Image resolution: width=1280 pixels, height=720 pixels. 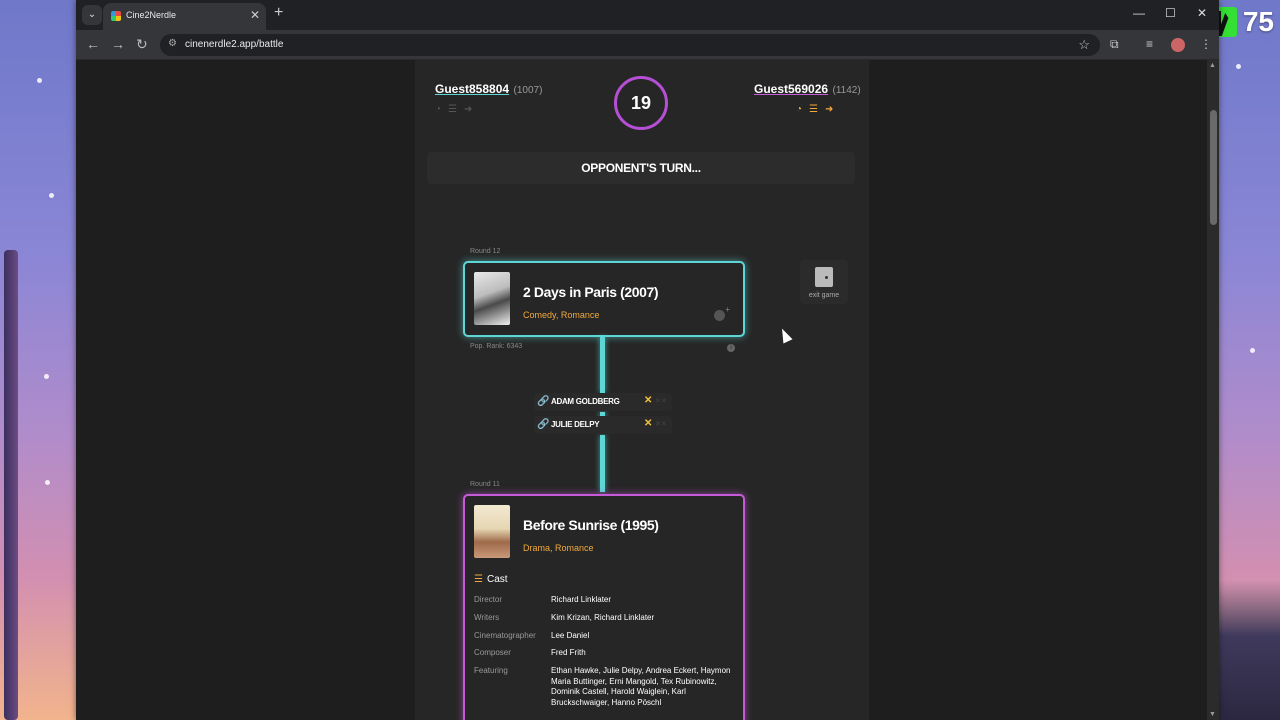 What do you see at coordinates (1206, 44) in the screenshot?
I see `browser-menu-icon: ⋮` at bounding box center [1206, 44].